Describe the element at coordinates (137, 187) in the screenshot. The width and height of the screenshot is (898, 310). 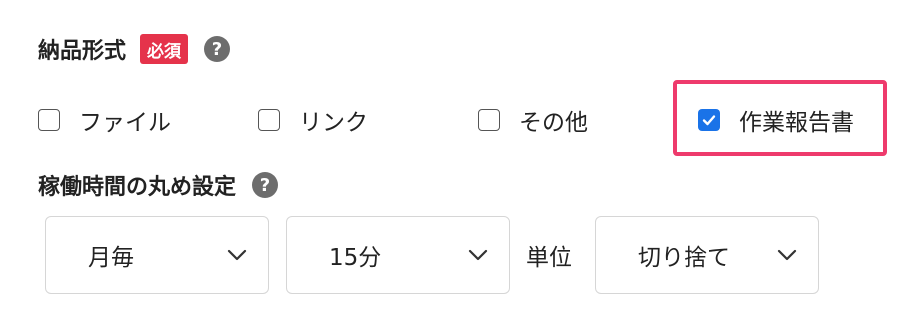
I see `rounding-title: 稼働時間の丸め設定` at that location.